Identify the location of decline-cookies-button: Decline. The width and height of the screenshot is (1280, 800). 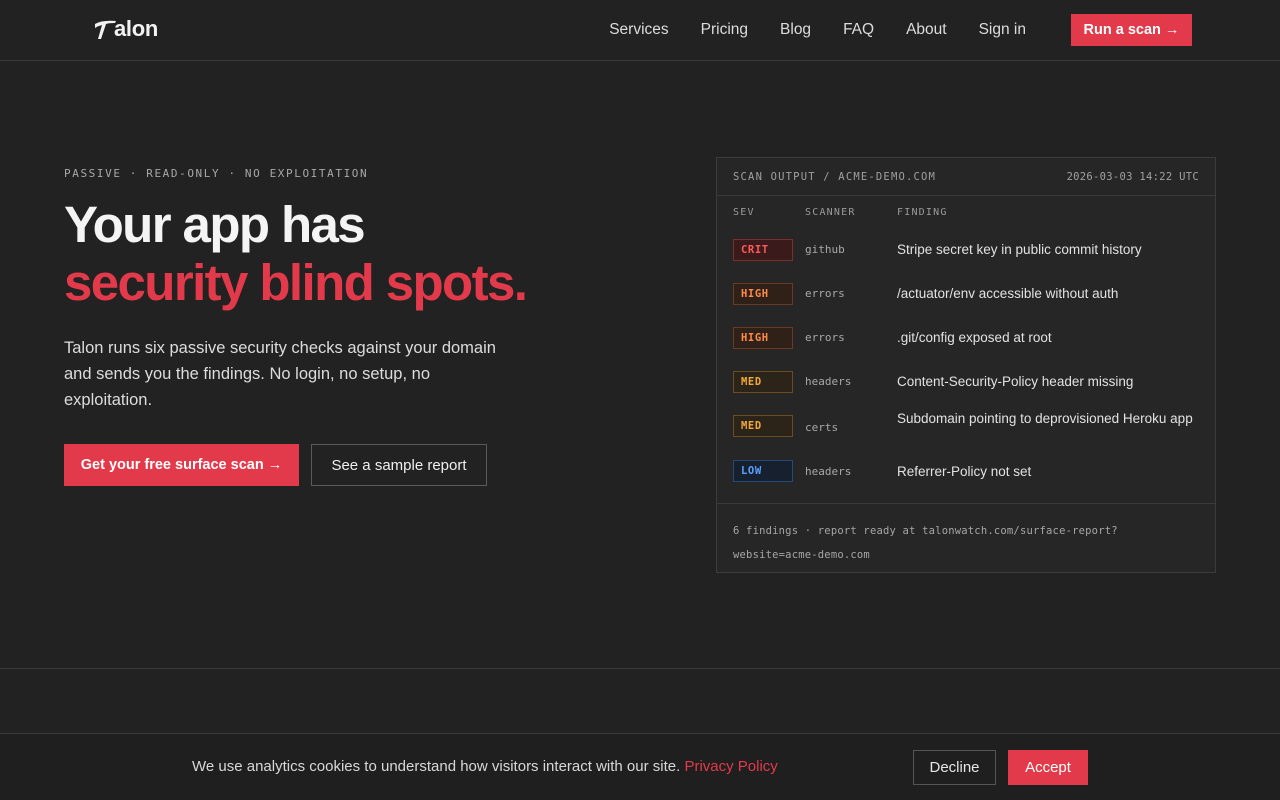
(954, 767).